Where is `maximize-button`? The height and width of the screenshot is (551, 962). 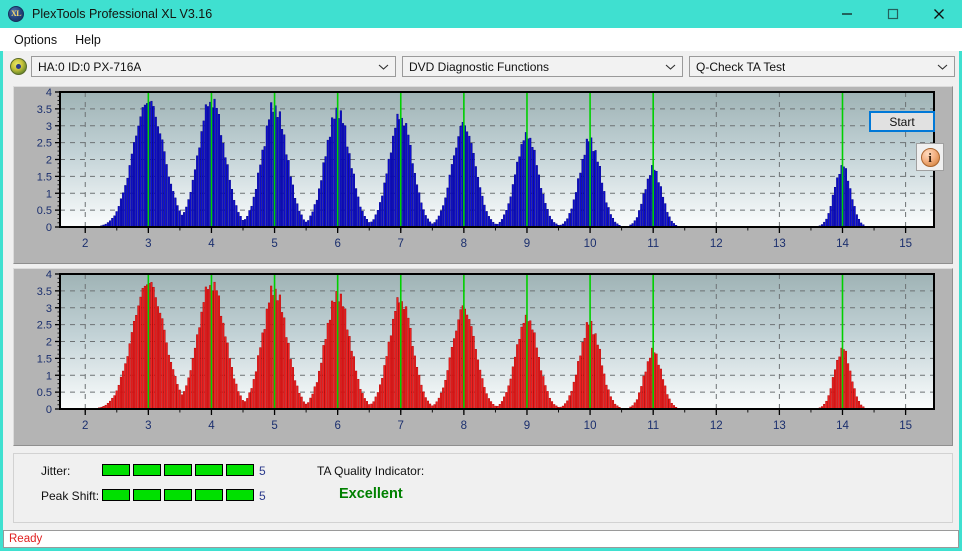 maximize-button is located at coordinates (893, 14).